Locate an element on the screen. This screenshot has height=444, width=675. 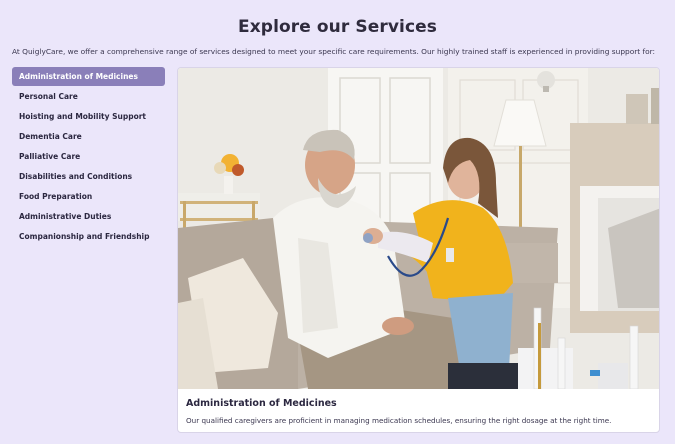
service-item-label: Food Preparation is located at coordinates (56, 196).